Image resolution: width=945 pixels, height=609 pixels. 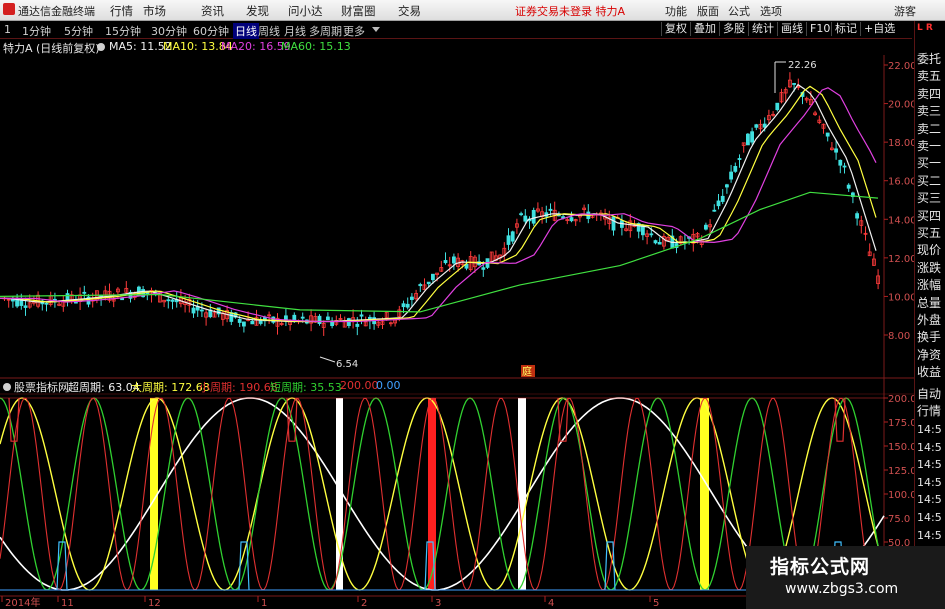 What do you see at coordinates (931, 336) in the screenshot?
I see `sidebar-tab-16: 换手` at bounding box center [931, 336].